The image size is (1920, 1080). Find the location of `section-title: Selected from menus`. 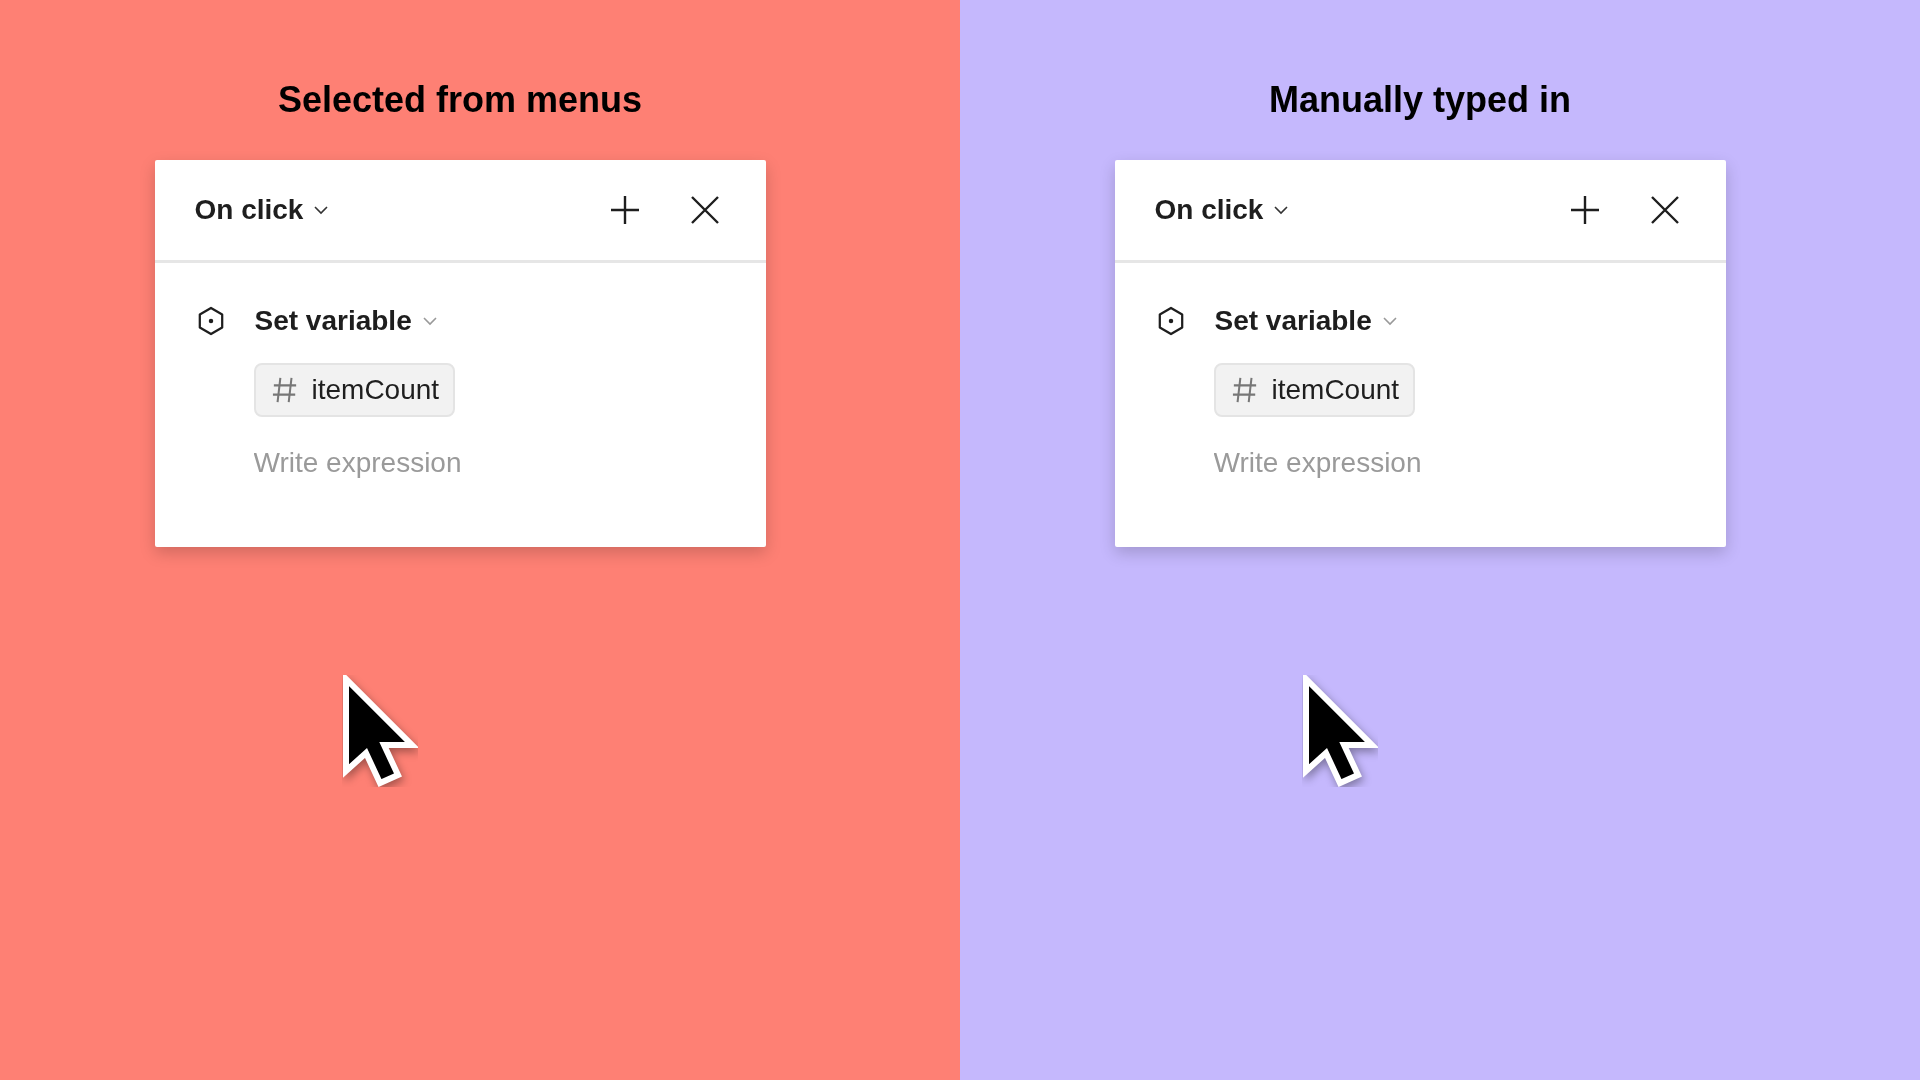

section-title: Selected from menus is located at coordinates (460, 100).